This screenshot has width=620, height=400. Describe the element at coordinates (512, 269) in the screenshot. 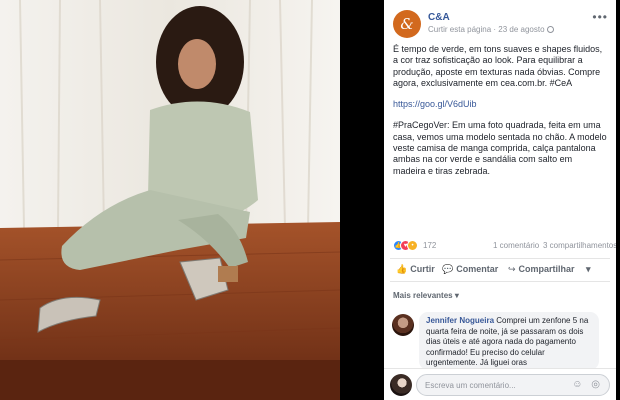

I see `share-arrow-icon: ↪` at that location.